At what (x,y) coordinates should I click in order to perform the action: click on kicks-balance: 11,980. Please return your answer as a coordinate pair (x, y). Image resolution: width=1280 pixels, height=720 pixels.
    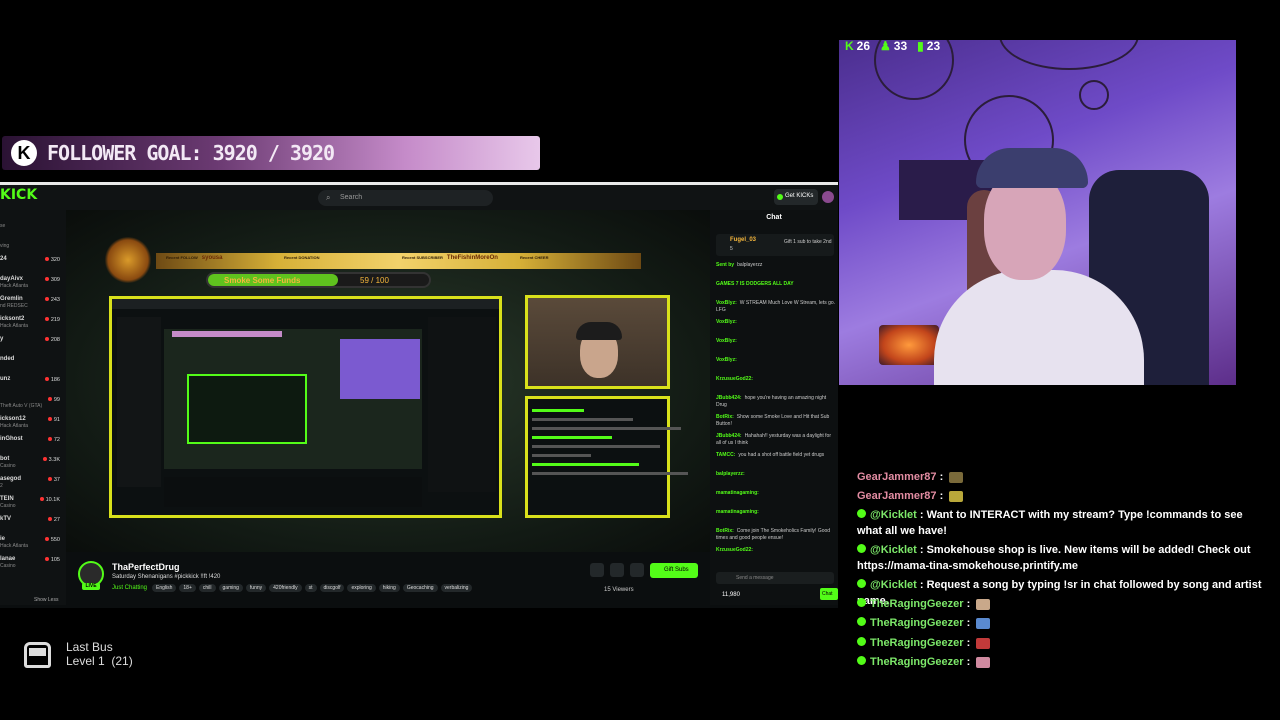
    Looking at the image, I should click on (731, 595).